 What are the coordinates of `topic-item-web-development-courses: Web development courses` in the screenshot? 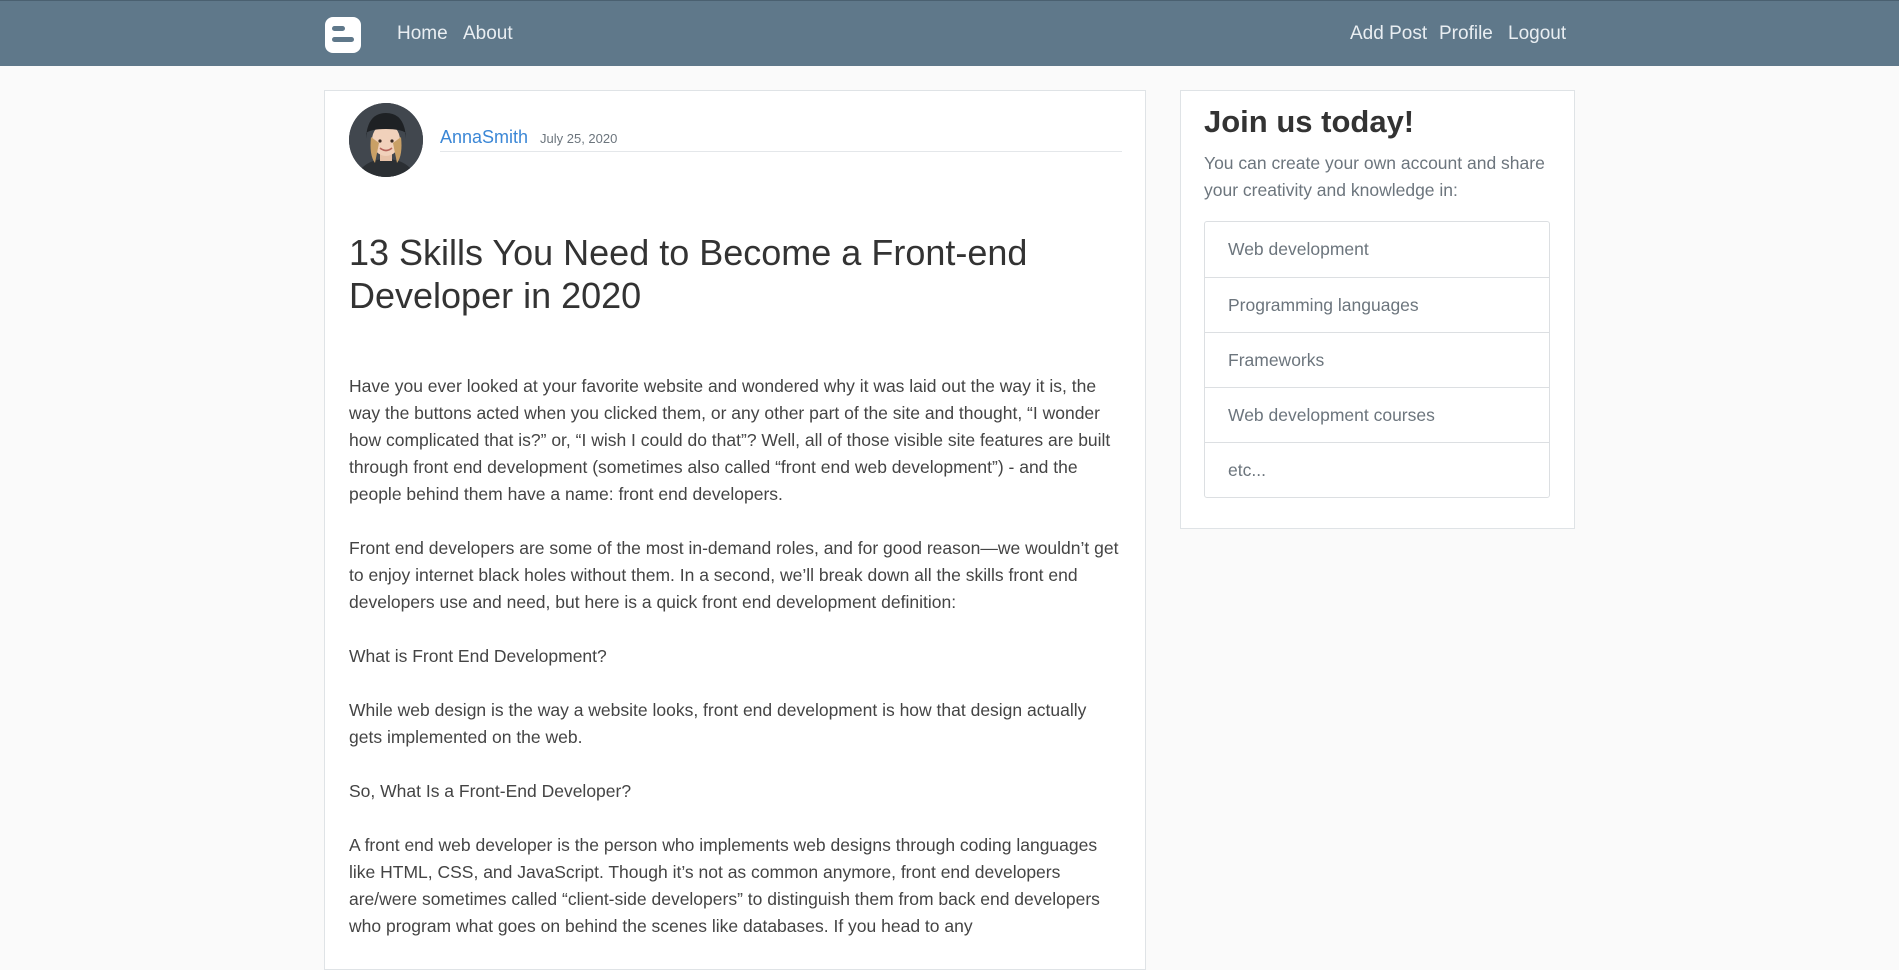 It's located at (1377, 414).